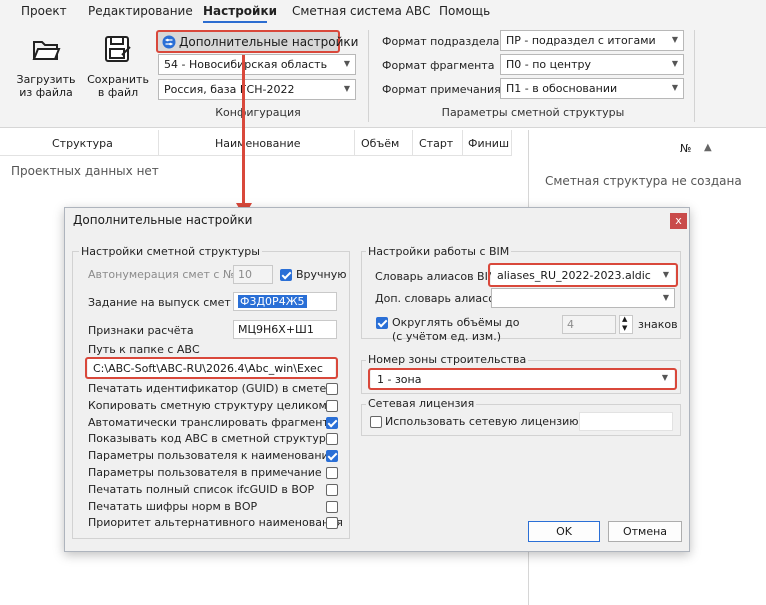 The image size is (766, 605). I want to click on round-digits-input: 4, so click(589, 324).